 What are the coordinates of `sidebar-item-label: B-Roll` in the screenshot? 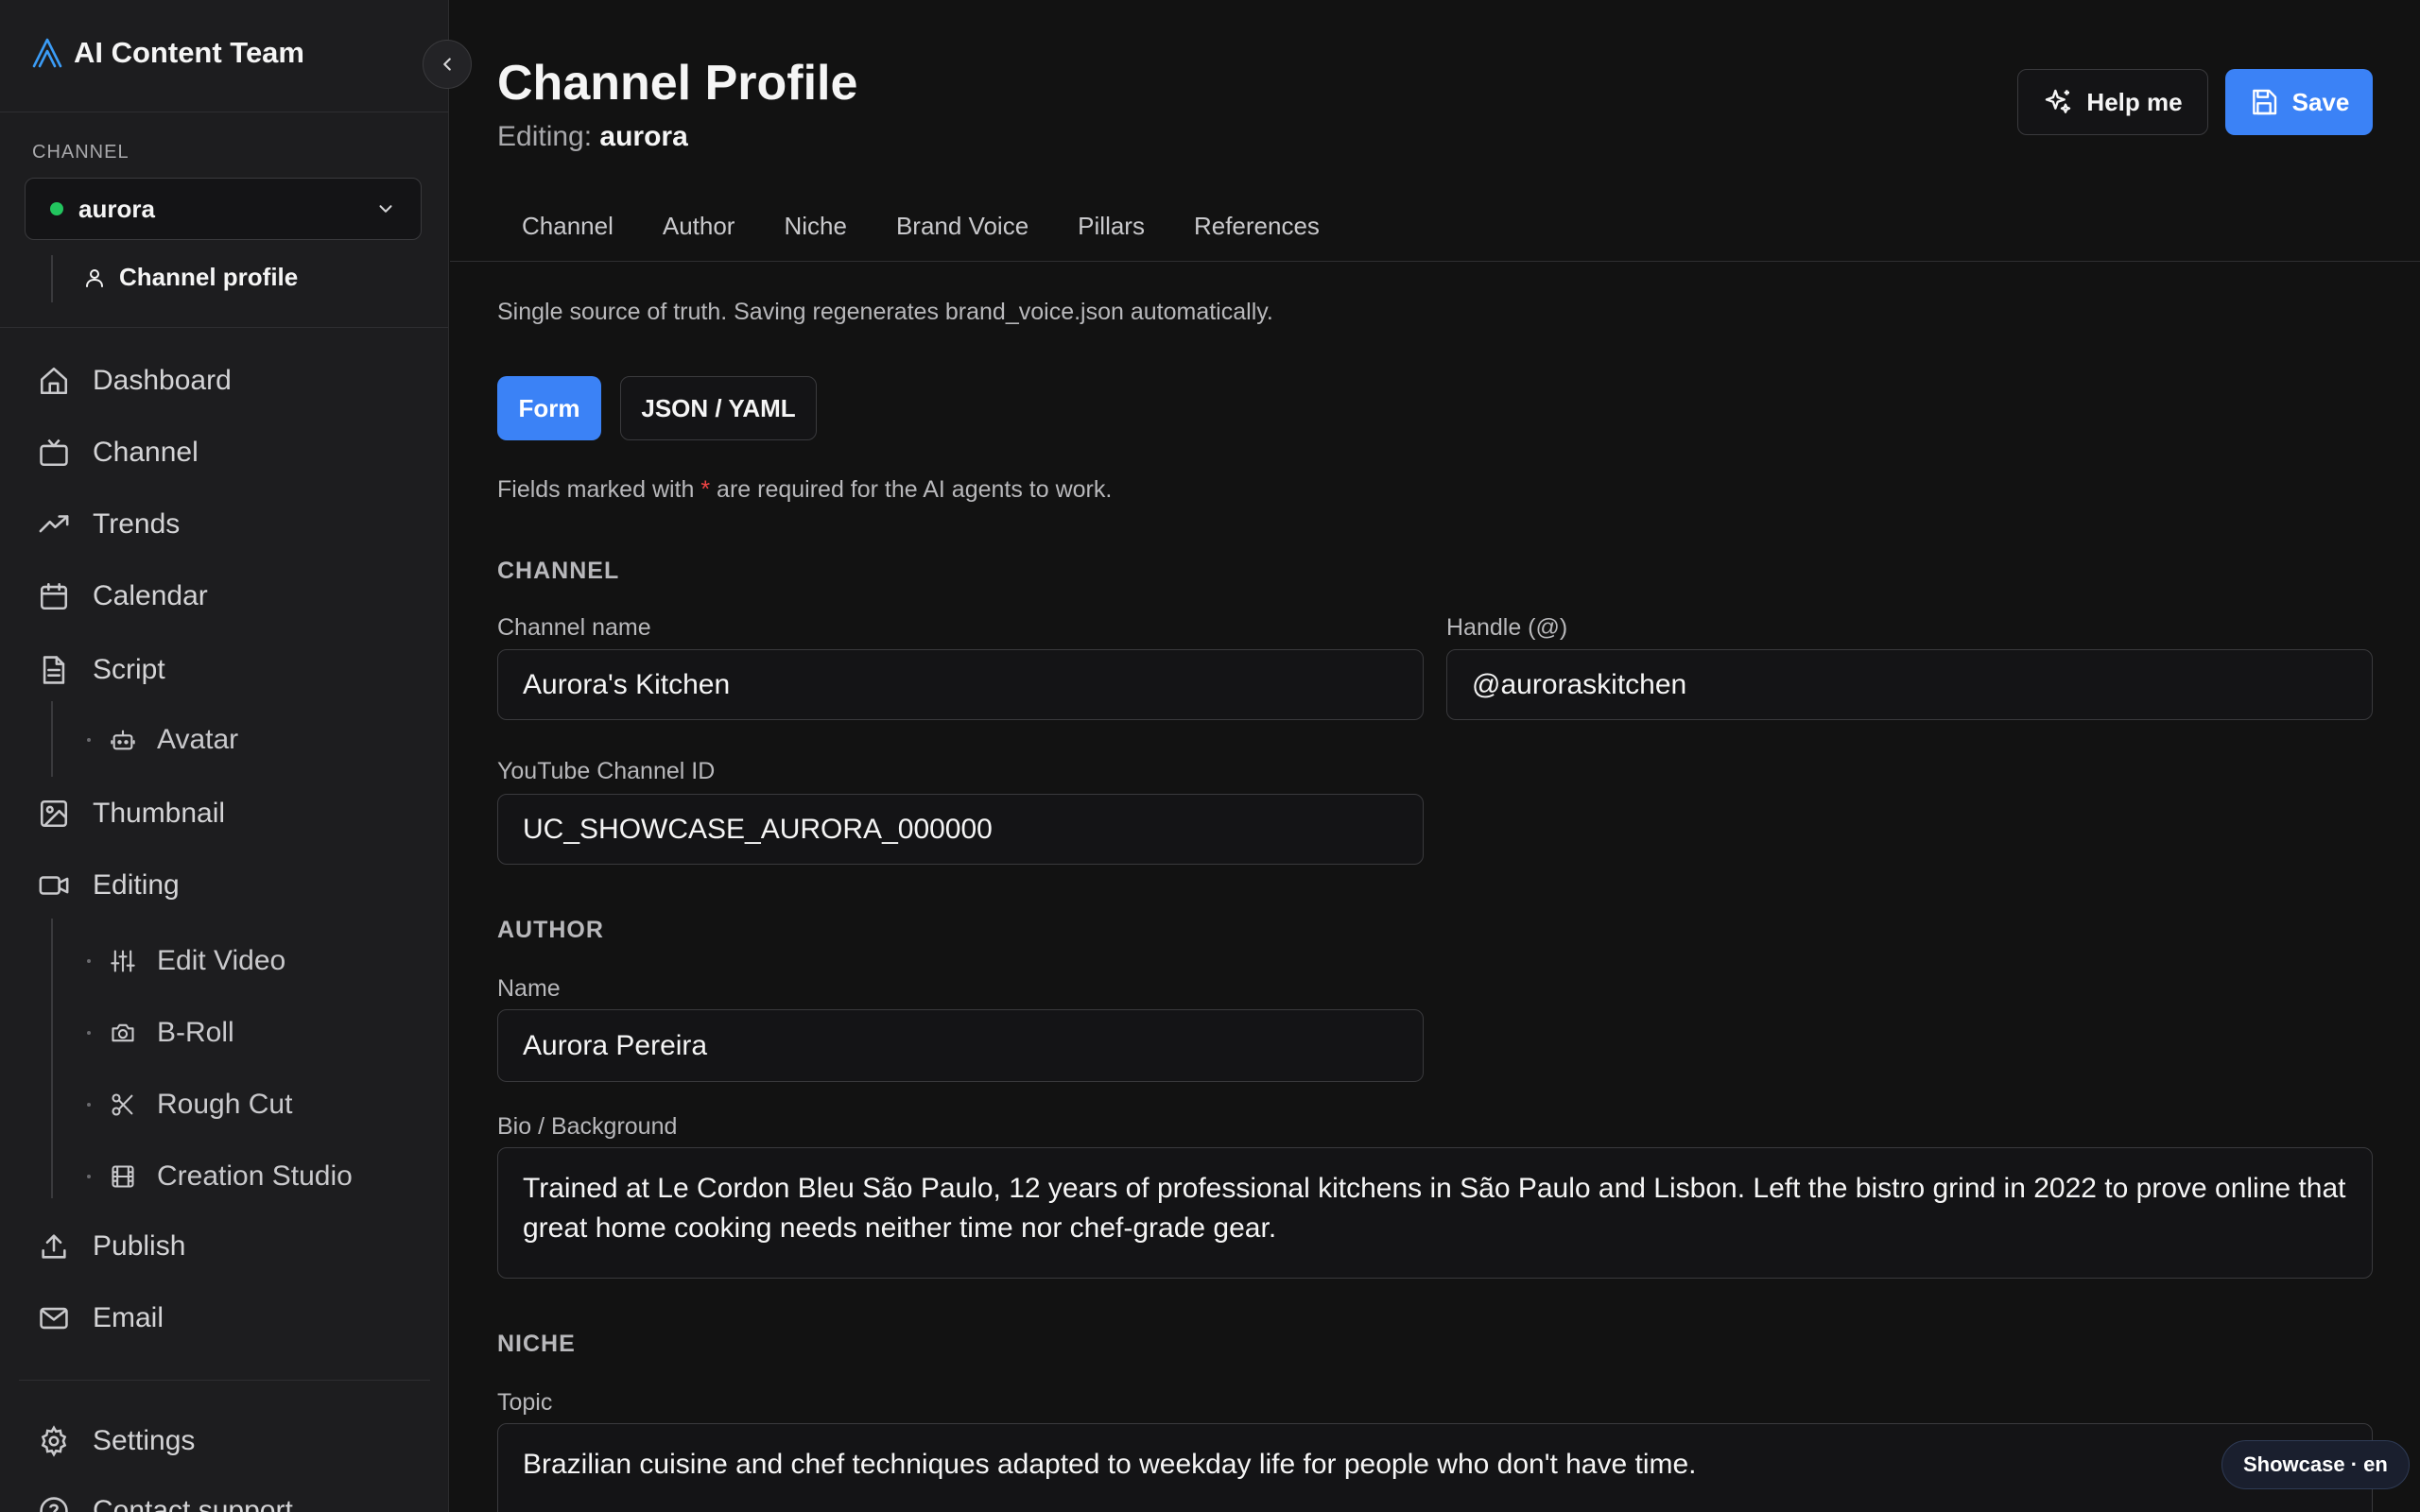 It's located at (195, 1032).